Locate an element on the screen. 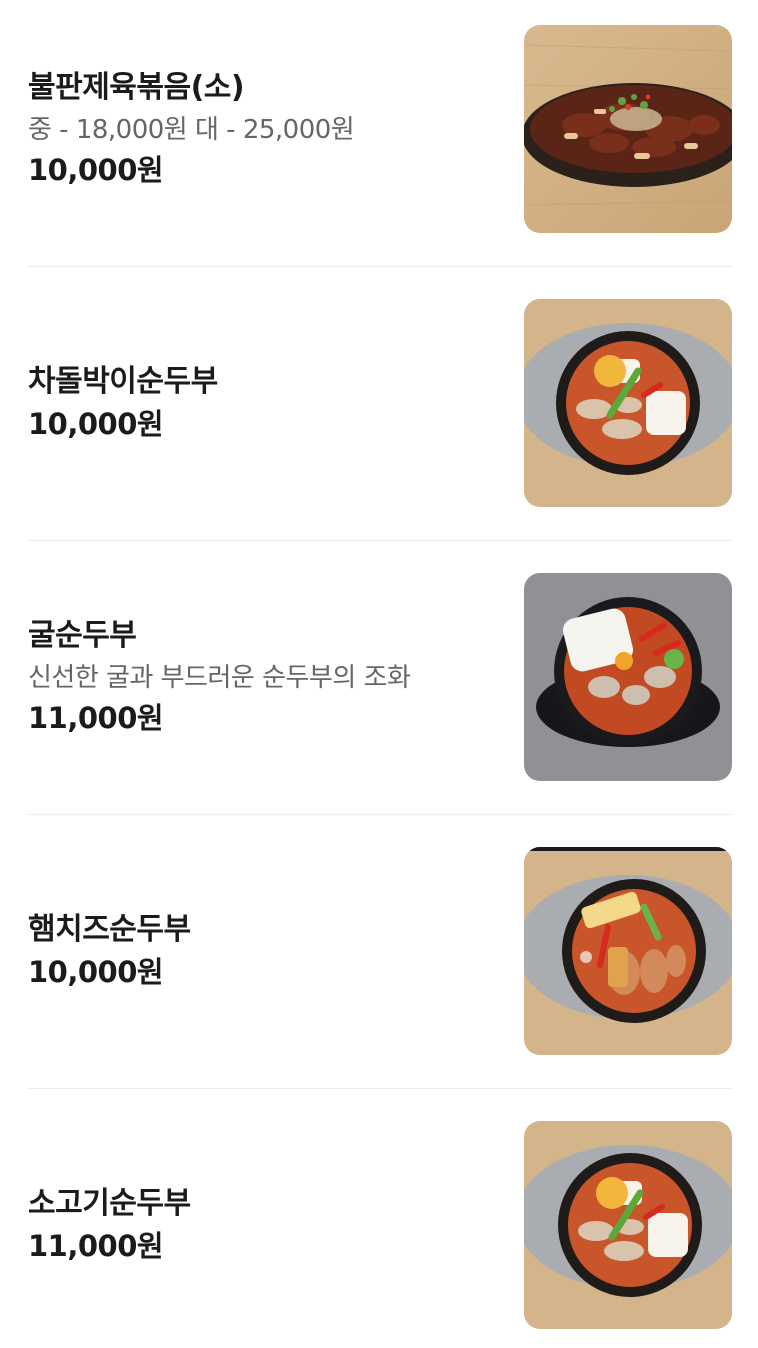 This screenshot has height=1348, width=758. menu-item-name: 불판제육볶음(소) is located at coordinates (136, 87).